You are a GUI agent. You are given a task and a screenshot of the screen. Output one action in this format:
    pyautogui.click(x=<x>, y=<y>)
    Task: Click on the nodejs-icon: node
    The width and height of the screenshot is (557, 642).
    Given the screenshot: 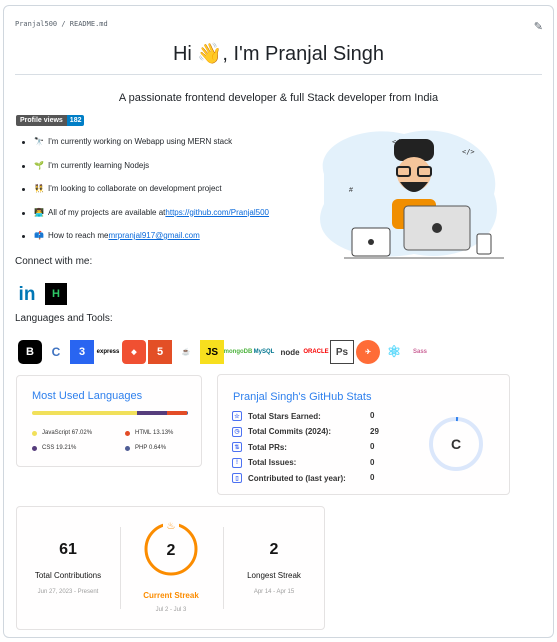 What is the action you would take?
    pyautogui.click(x=290, y=352)
    